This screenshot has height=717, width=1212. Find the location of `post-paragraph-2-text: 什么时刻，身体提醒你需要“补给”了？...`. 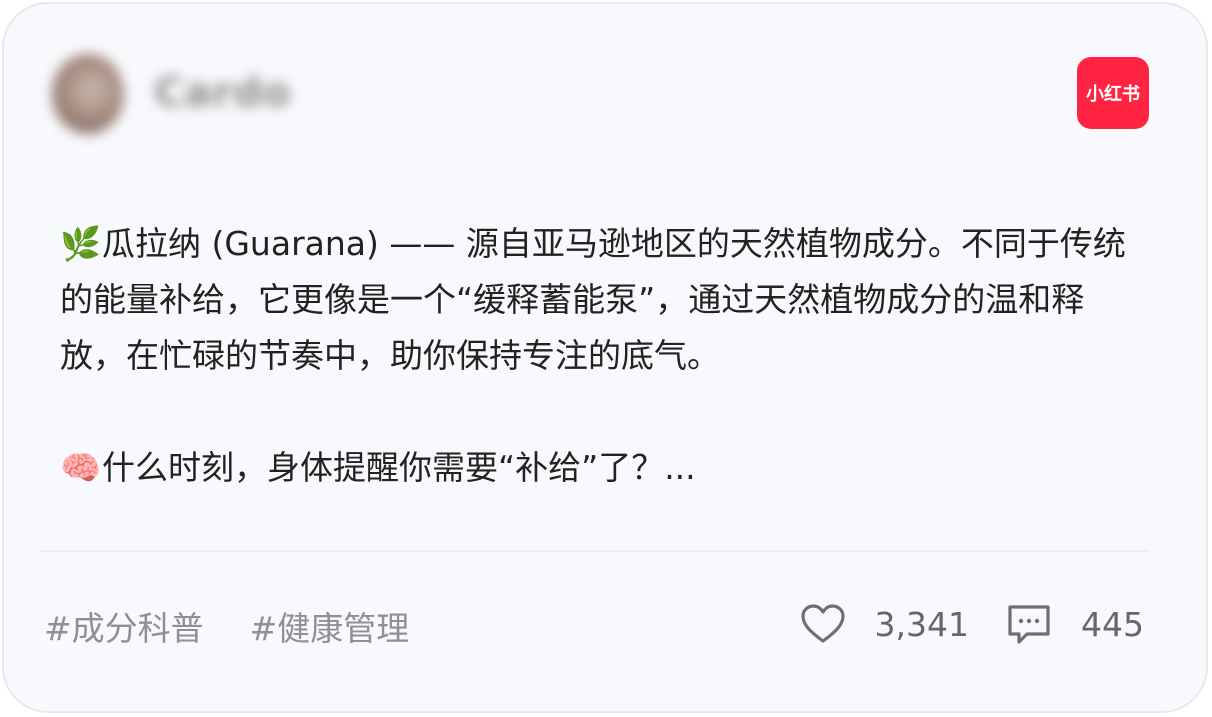

post-paragraph-2-text: 什么时刻，身体提醒你需要“补给”了？... is located at coordinates (399, 467).